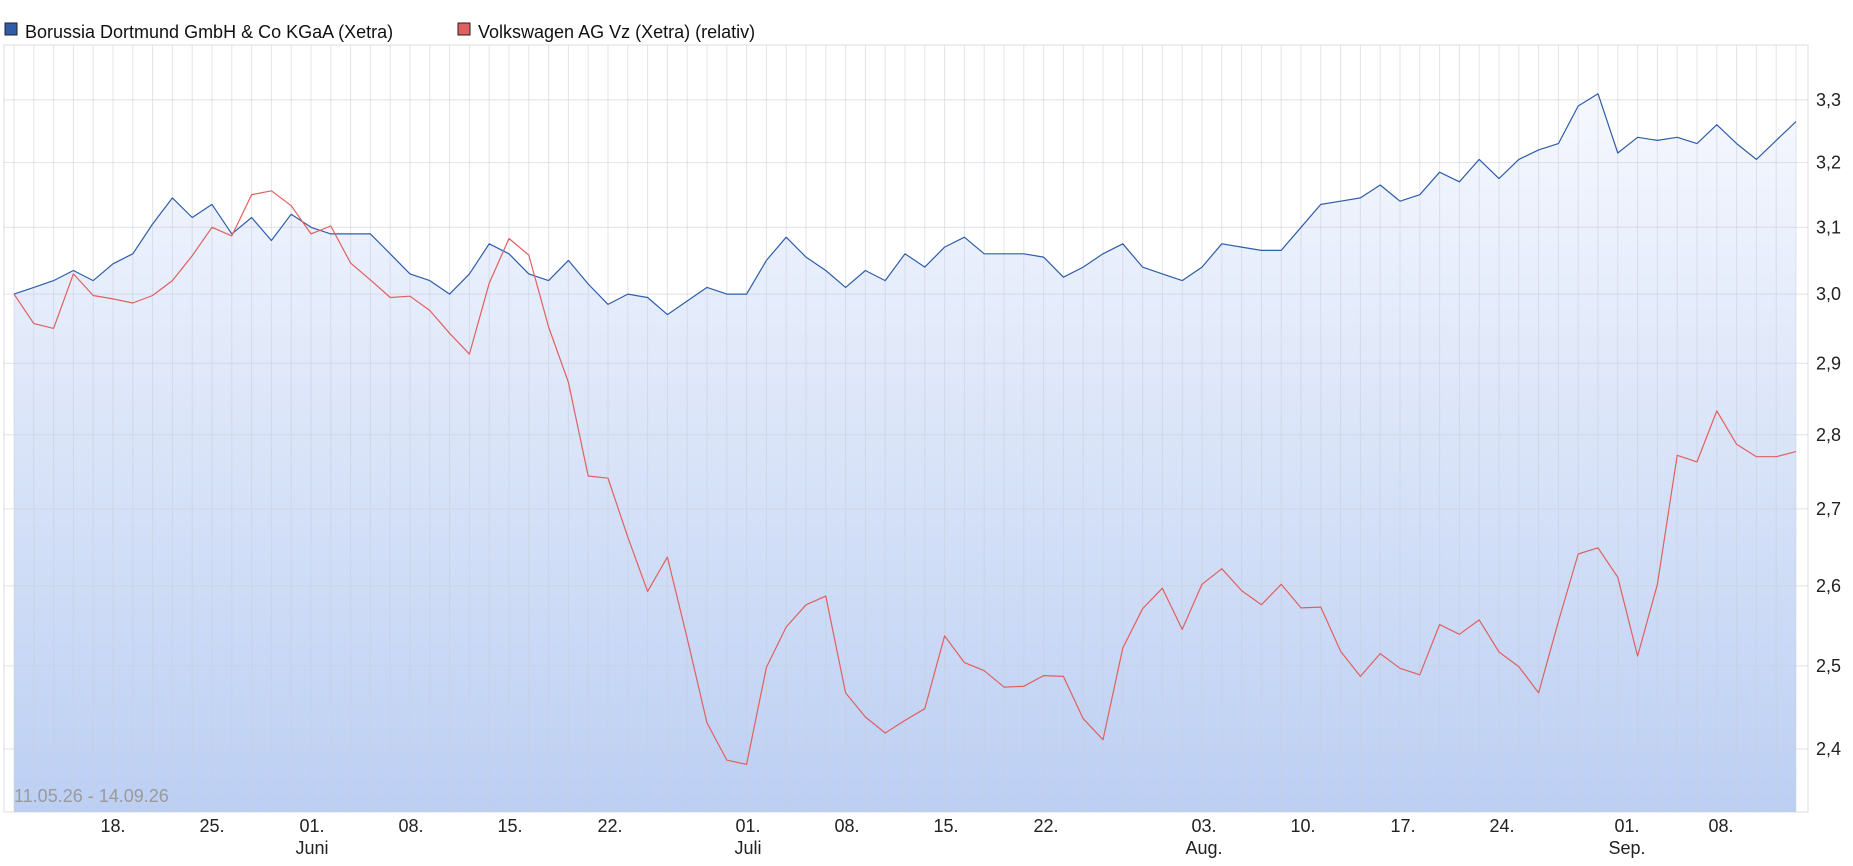 The height and width of the screenshot is (866, 1853). What do you see at coordinates (464, 29) in the screenshot?
I see `legend-swatch-volkswagen` at bounding box center [464, 29].